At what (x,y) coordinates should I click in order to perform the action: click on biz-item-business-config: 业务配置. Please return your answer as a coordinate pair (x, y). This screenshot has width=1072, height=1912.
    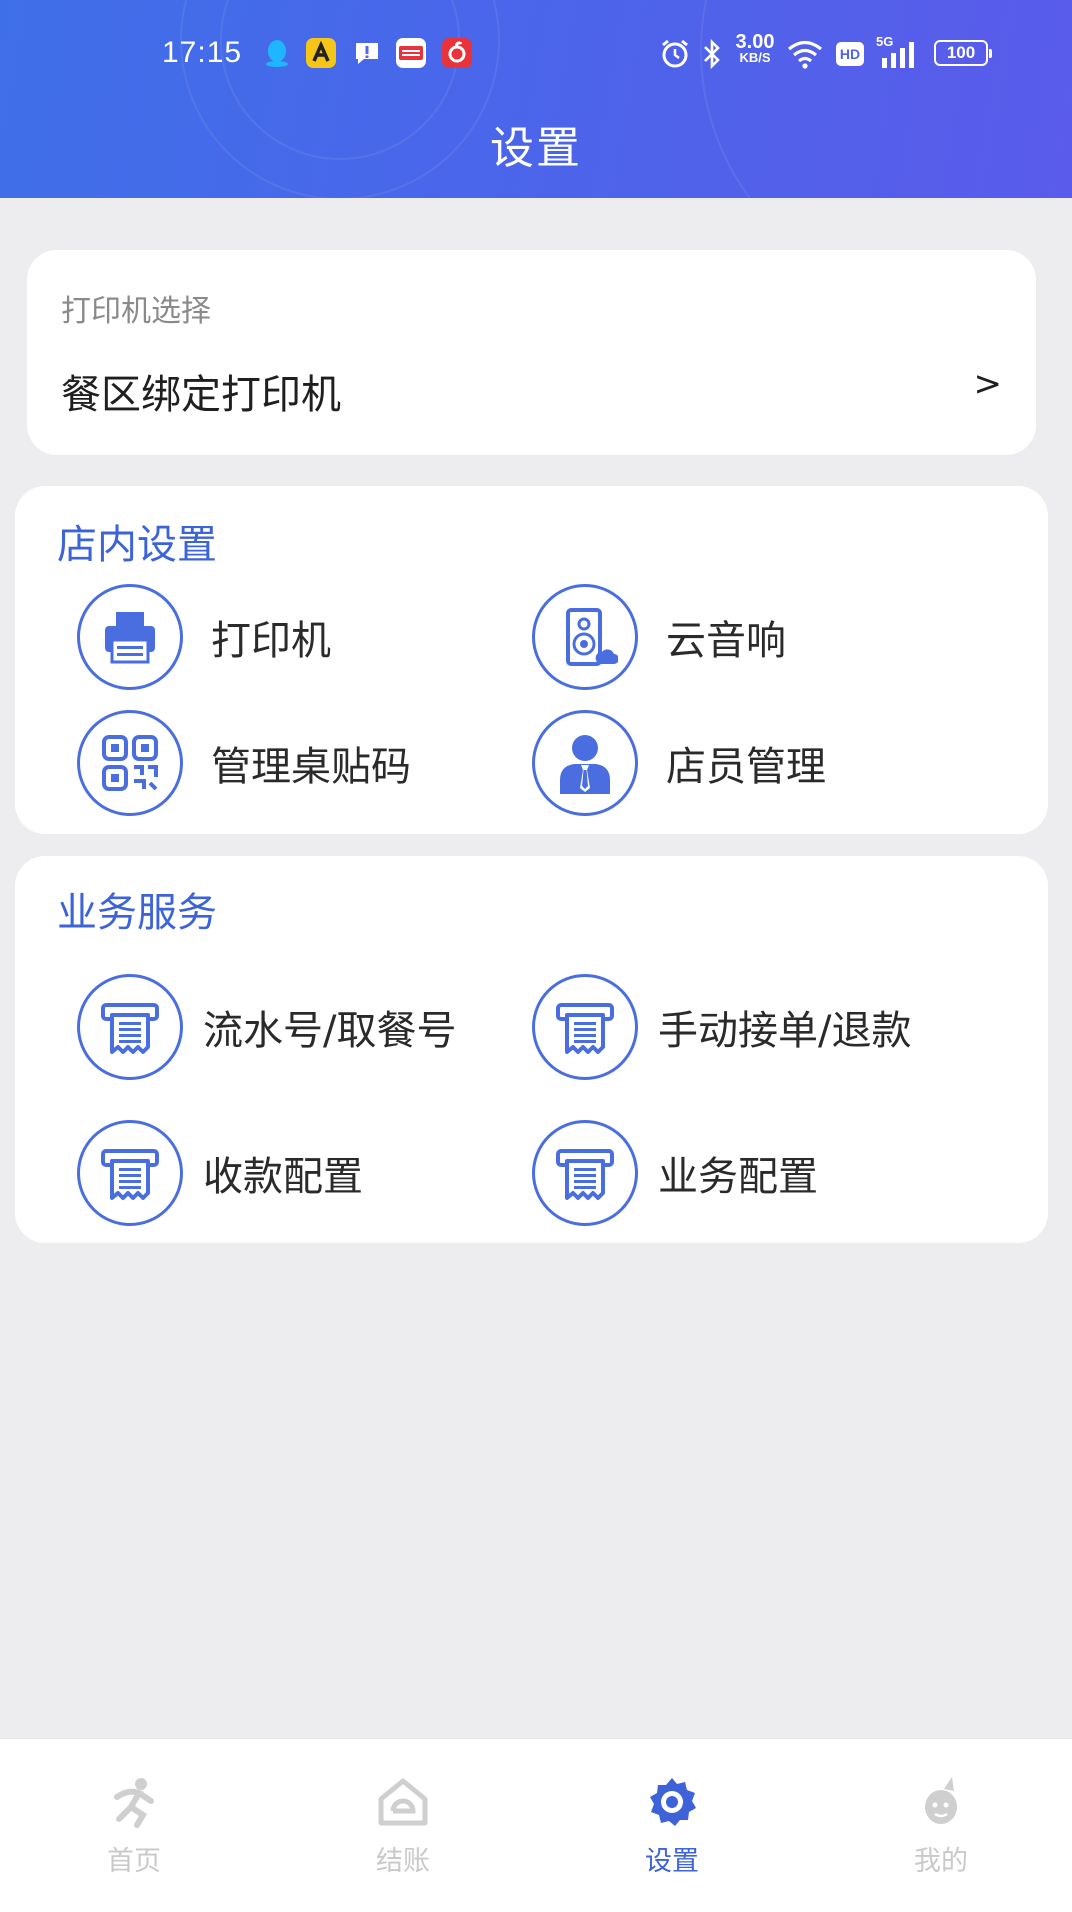
    Looking at the image, I should click on (675, 1173).